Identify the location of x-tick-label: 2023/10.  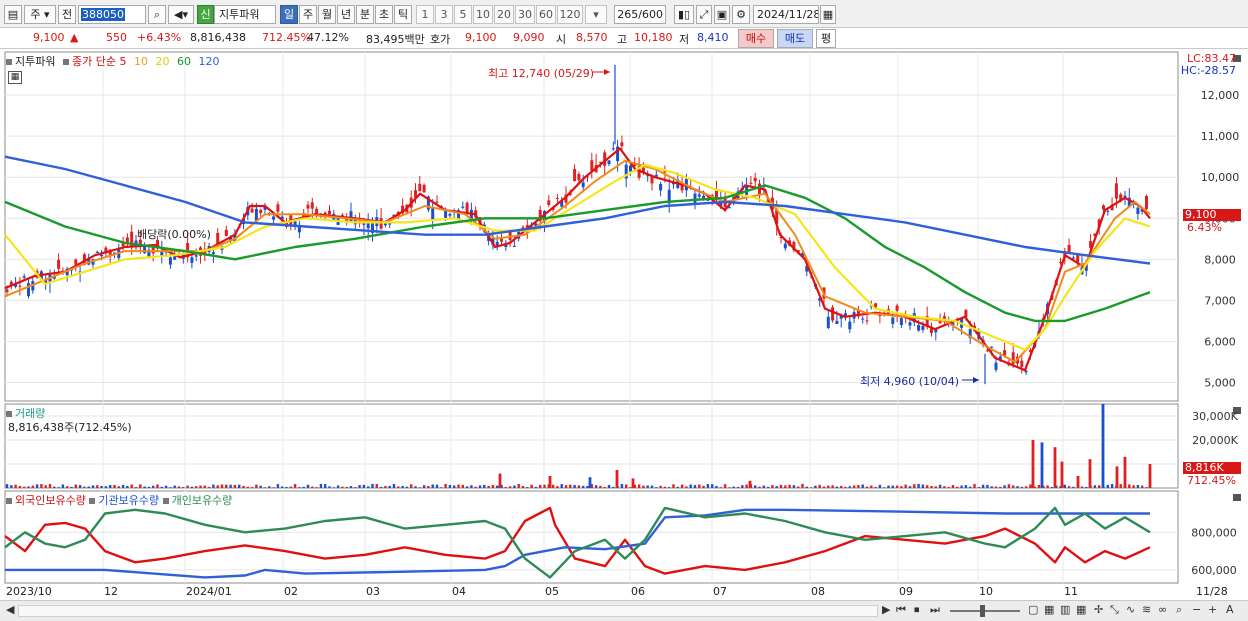
(29, 591).